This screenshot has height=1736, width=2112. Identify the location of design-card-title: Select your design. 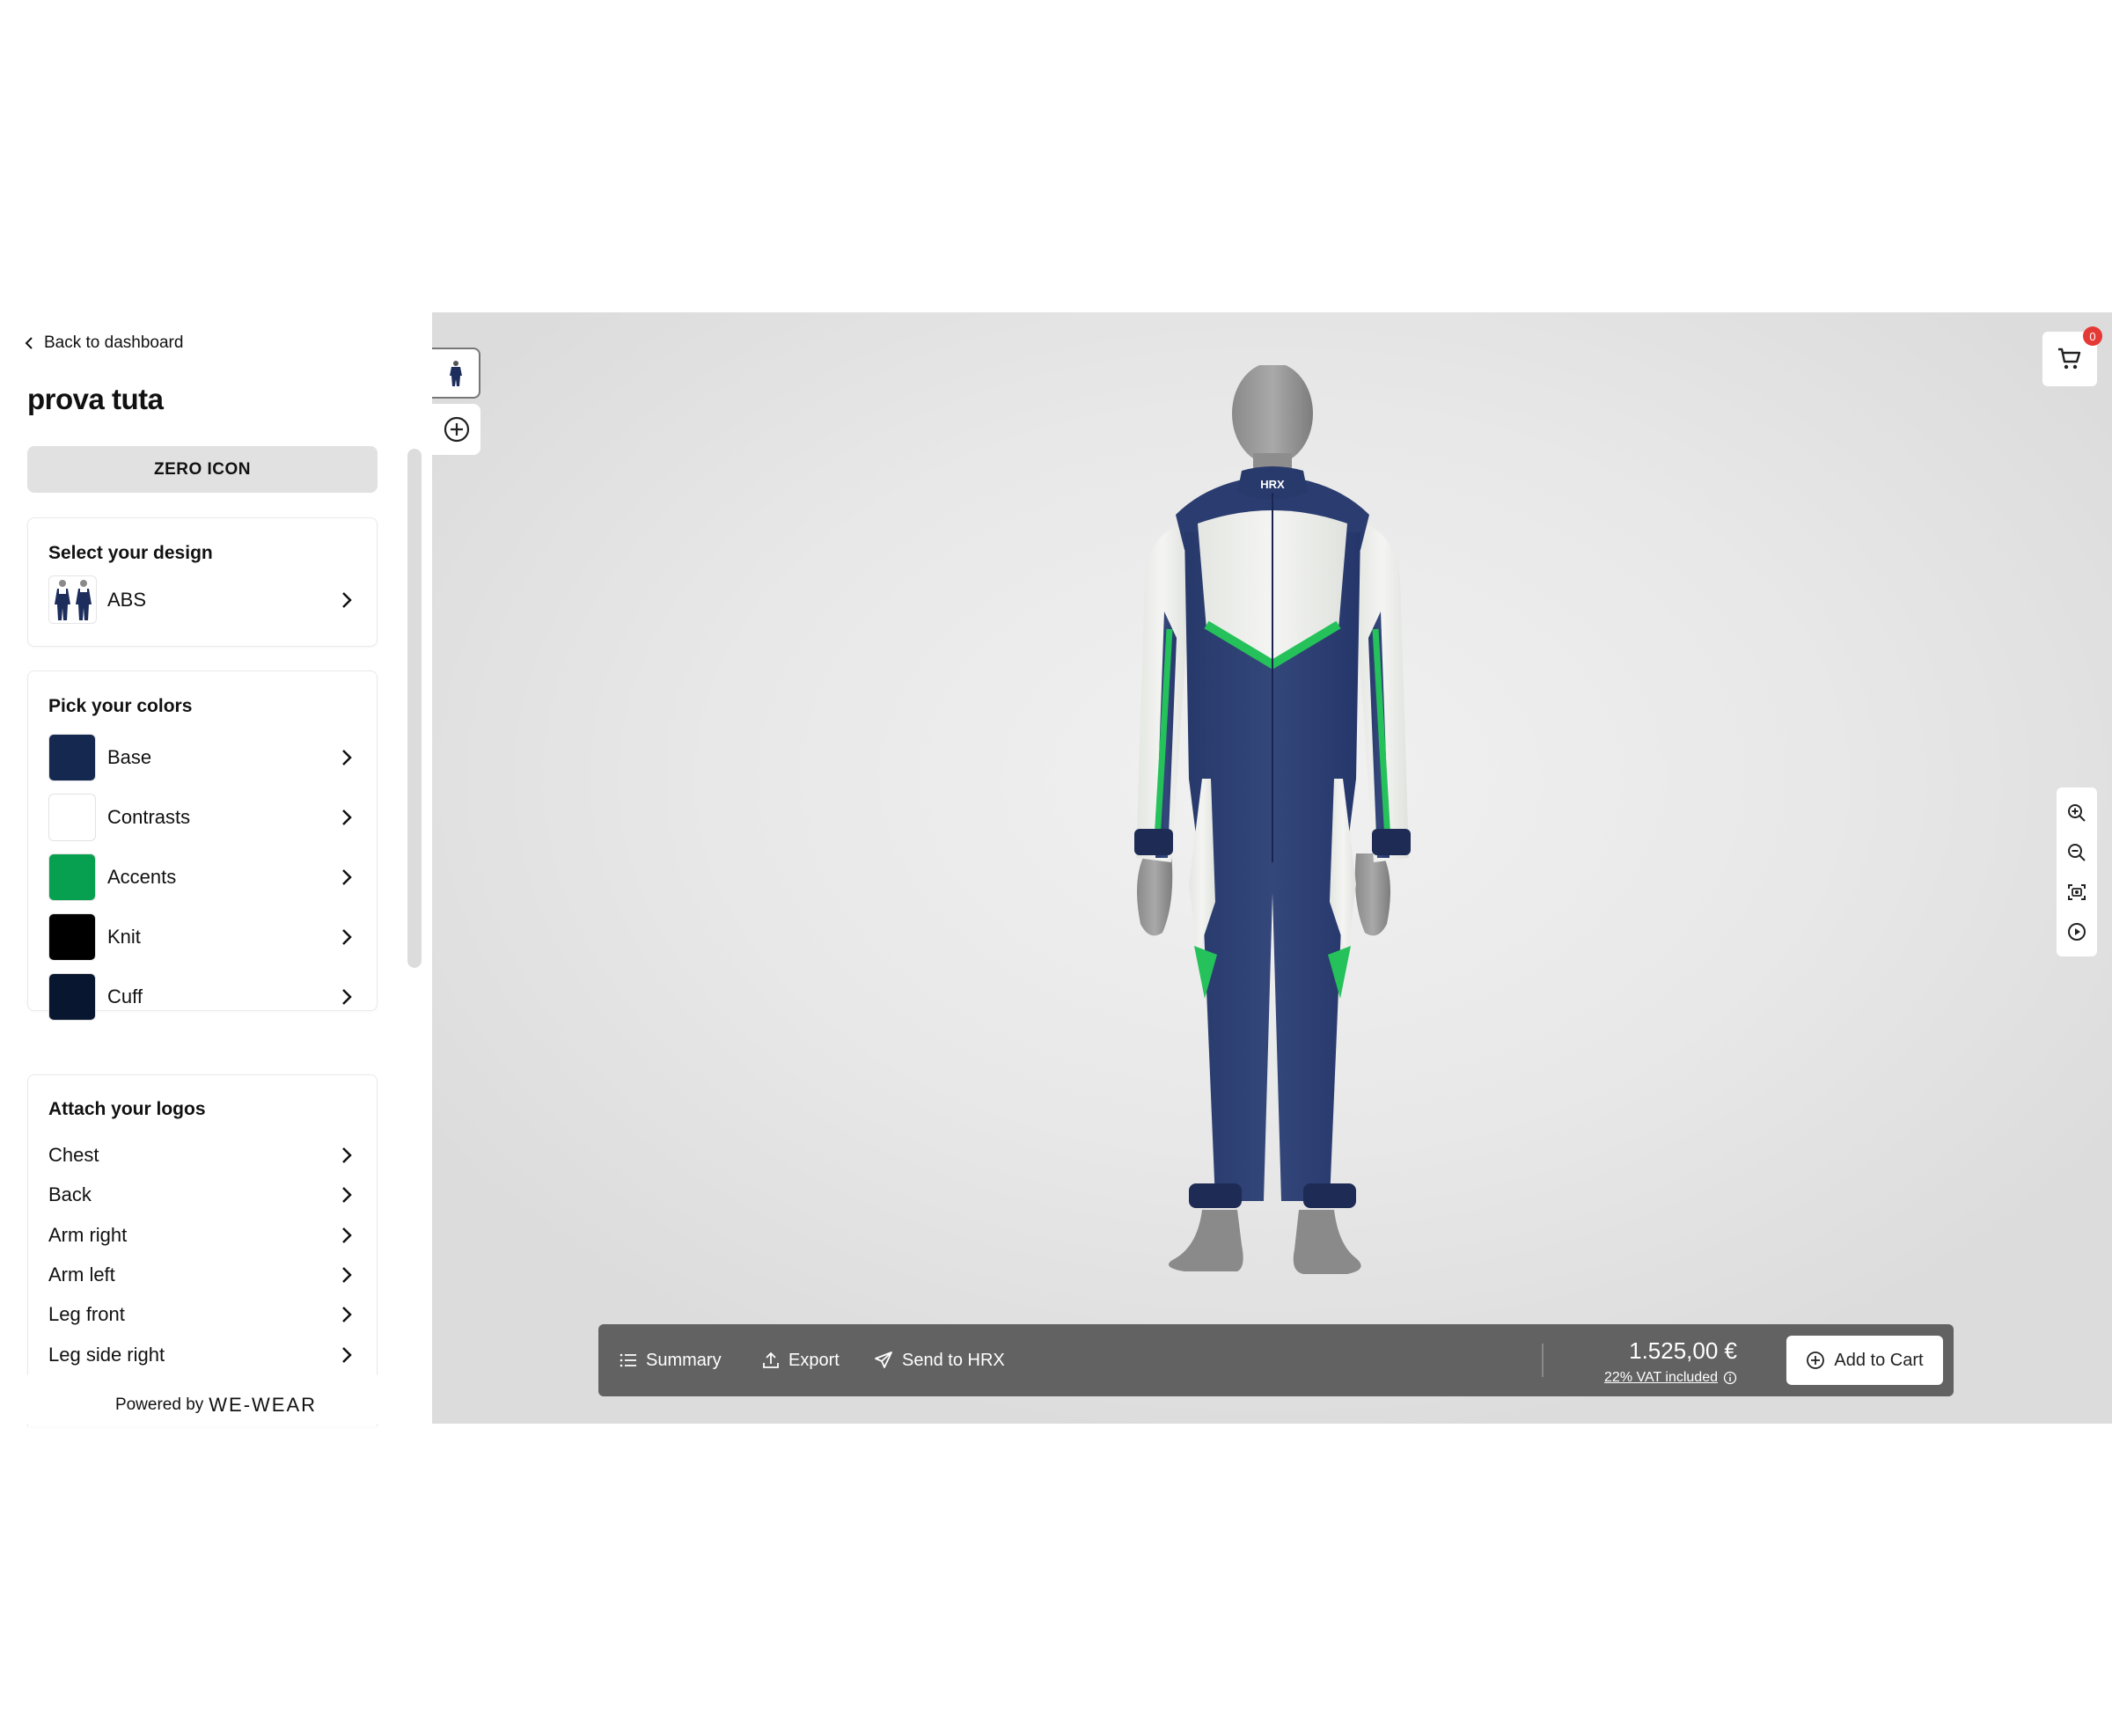
(131, 553).